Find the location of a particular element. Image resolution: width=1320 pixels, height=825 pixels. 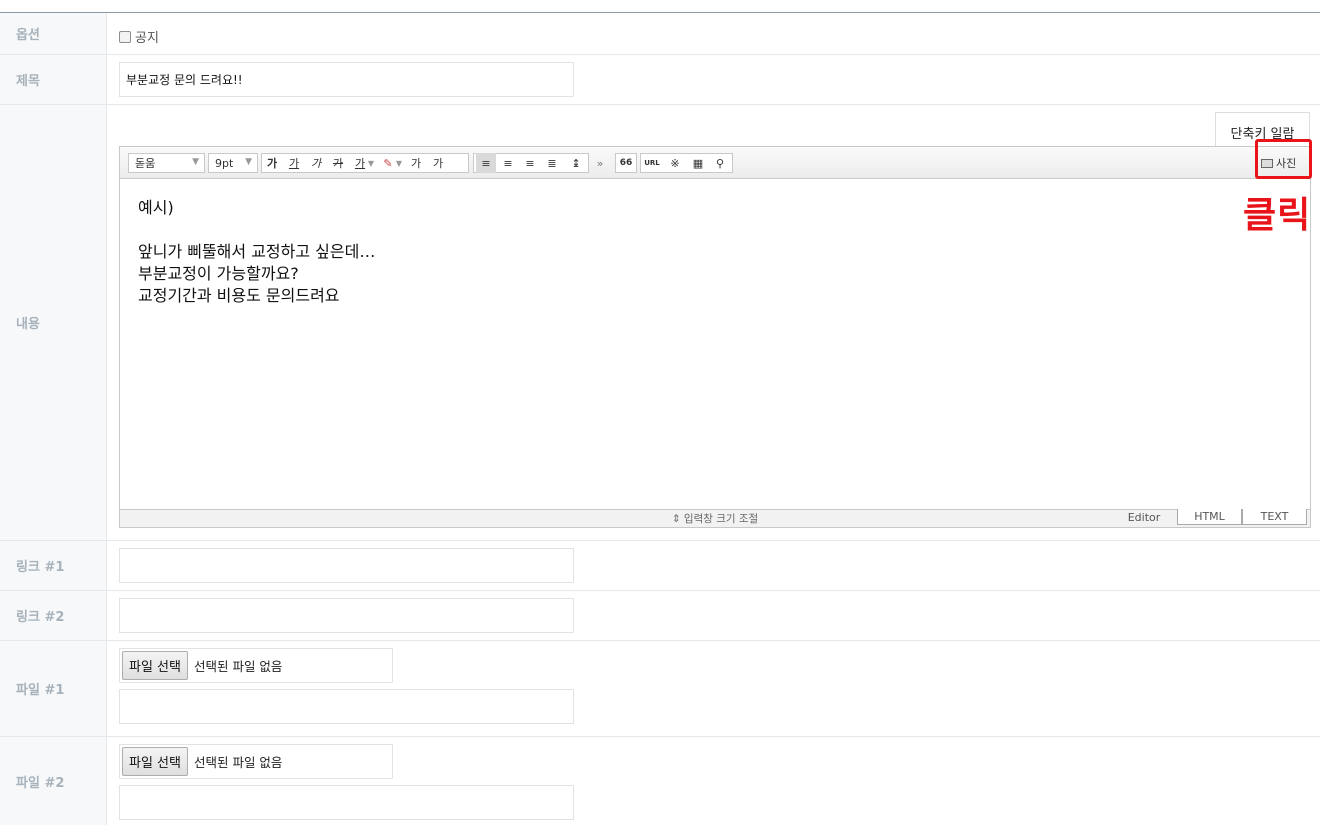

click-annotation: 클릭 is located at coordinates (1277, 215).